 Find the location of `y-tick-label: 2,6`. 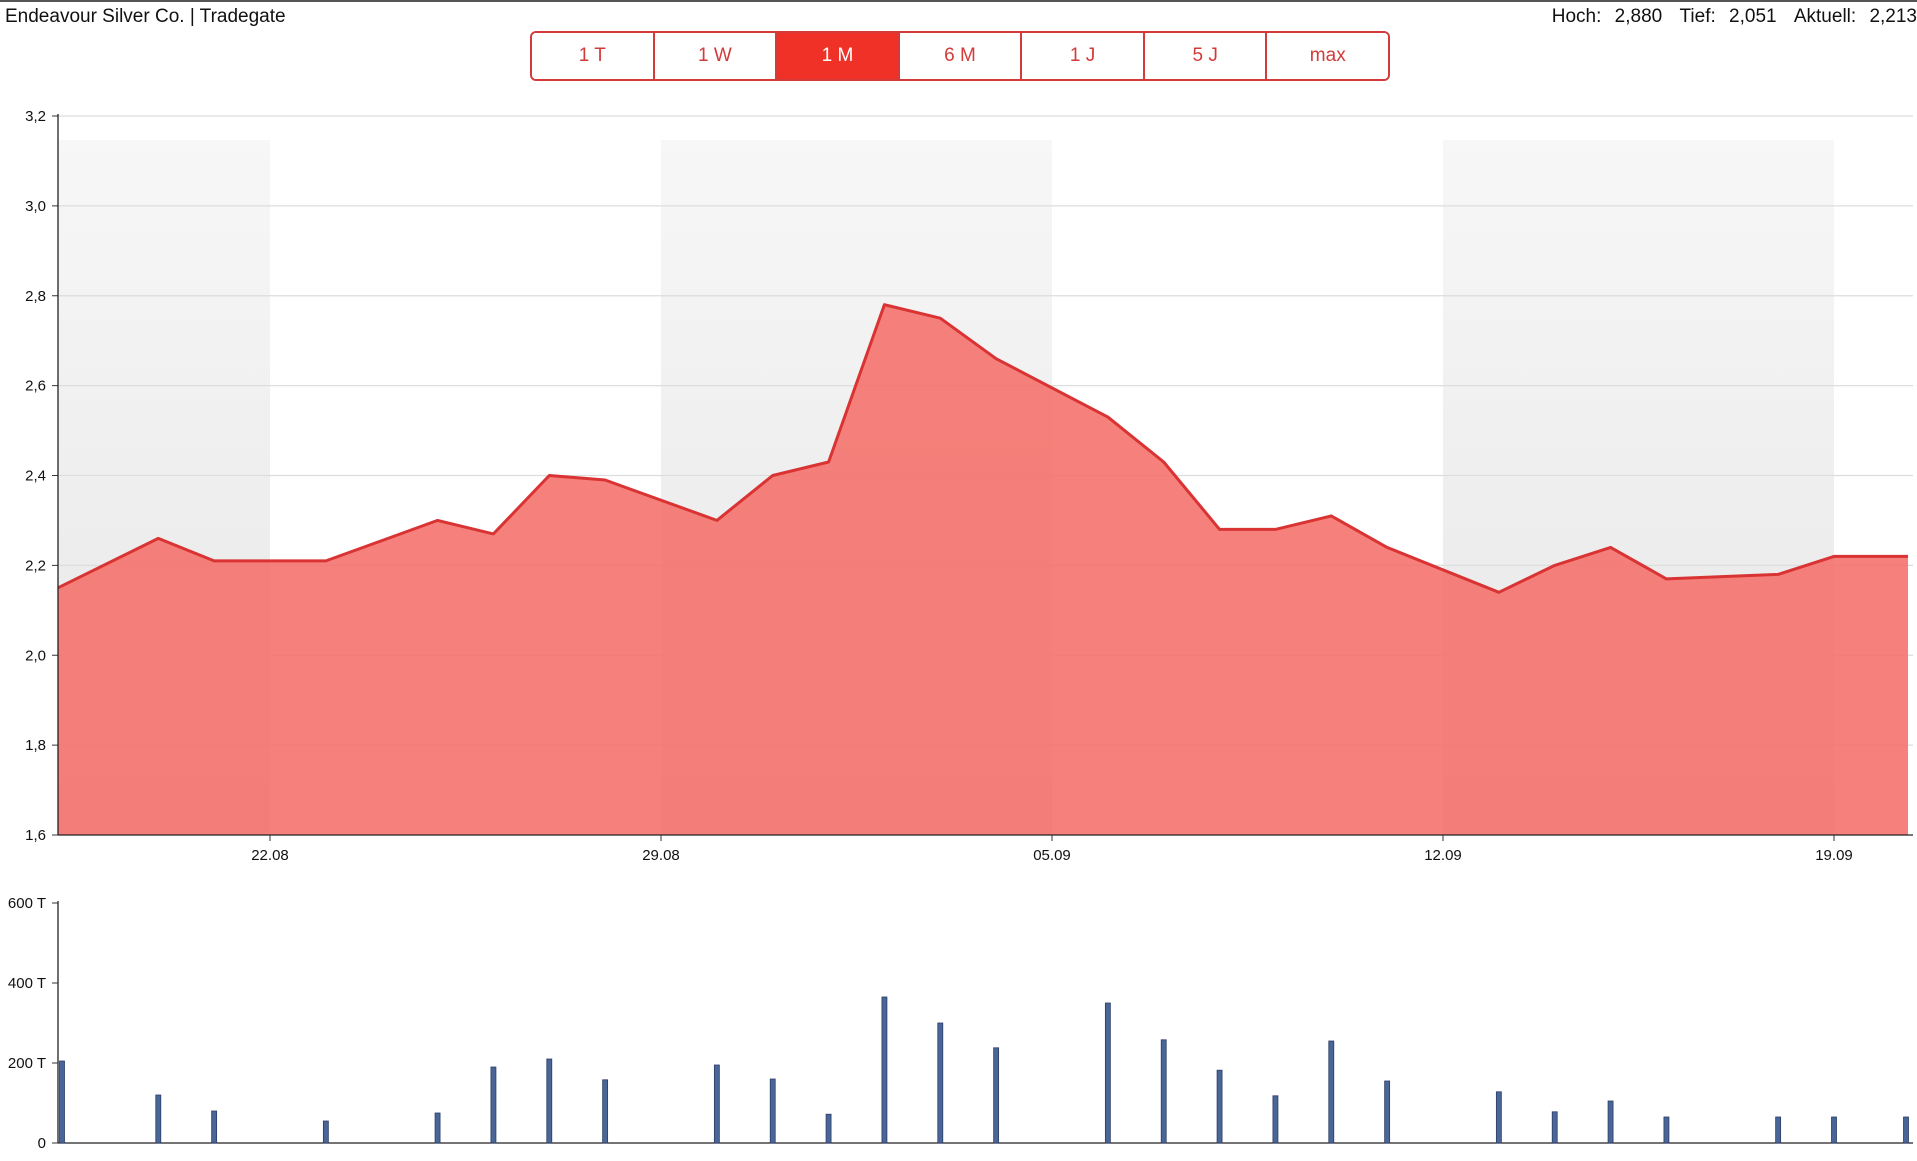

y-tick-label: 2,6 is located at coordinates (35, 386).